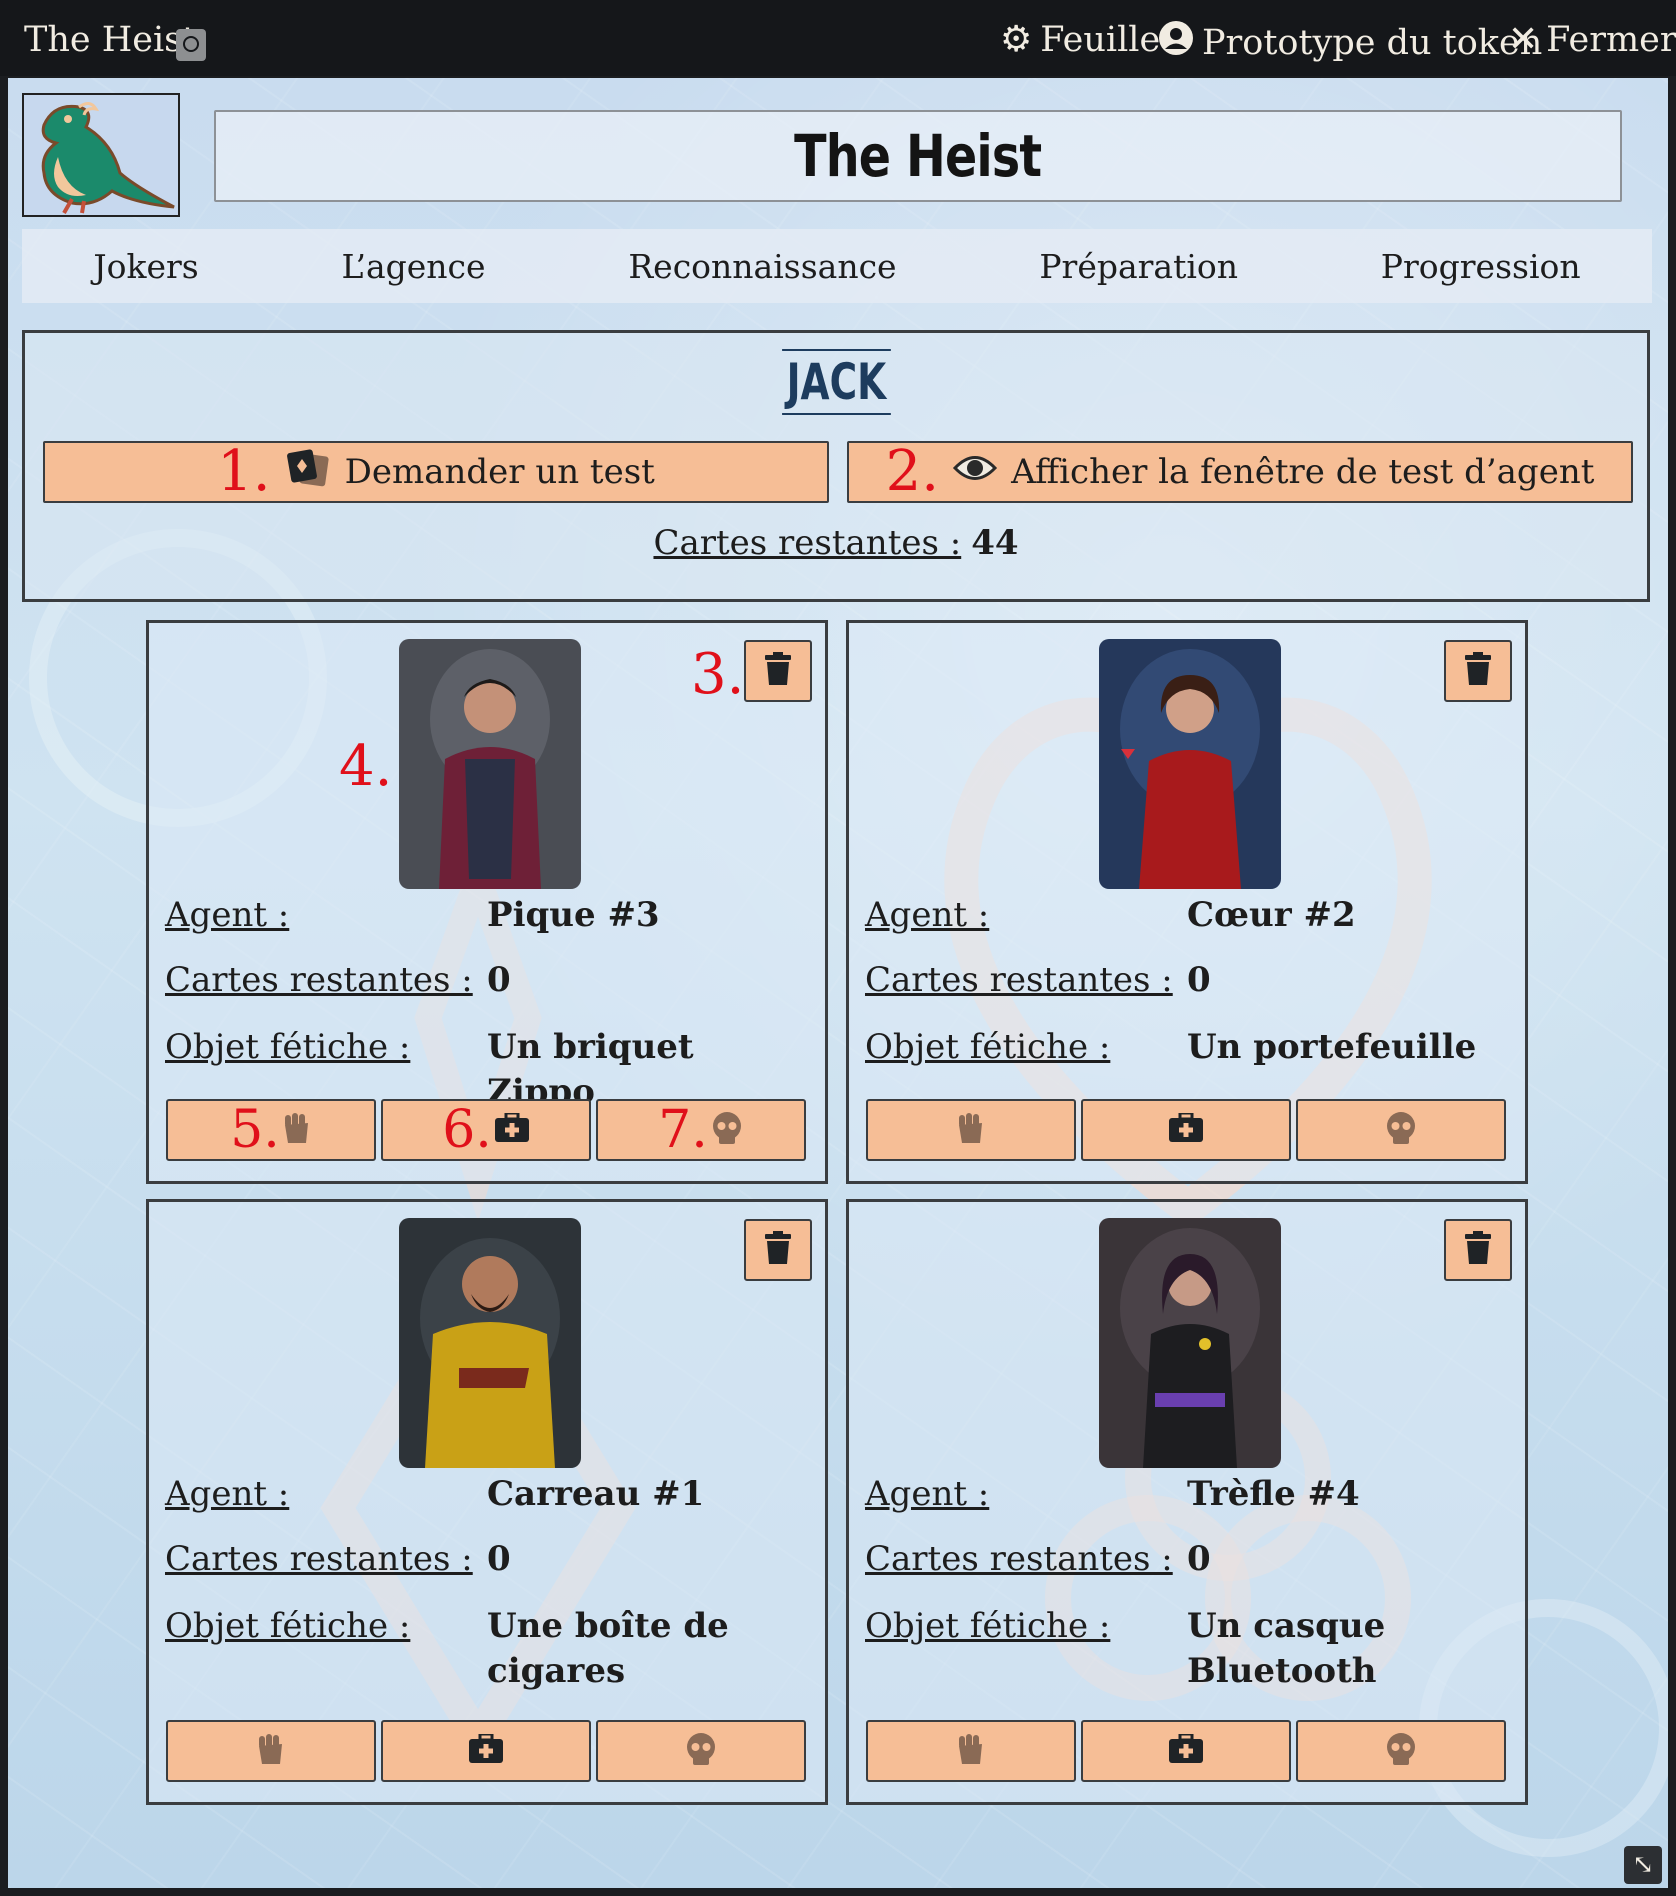 The image size is (1676, 1896). Describe the element at coordinates (762, 266) in the screenshot. I see `tab-reconnaissance: Reconnaissance` at that location.